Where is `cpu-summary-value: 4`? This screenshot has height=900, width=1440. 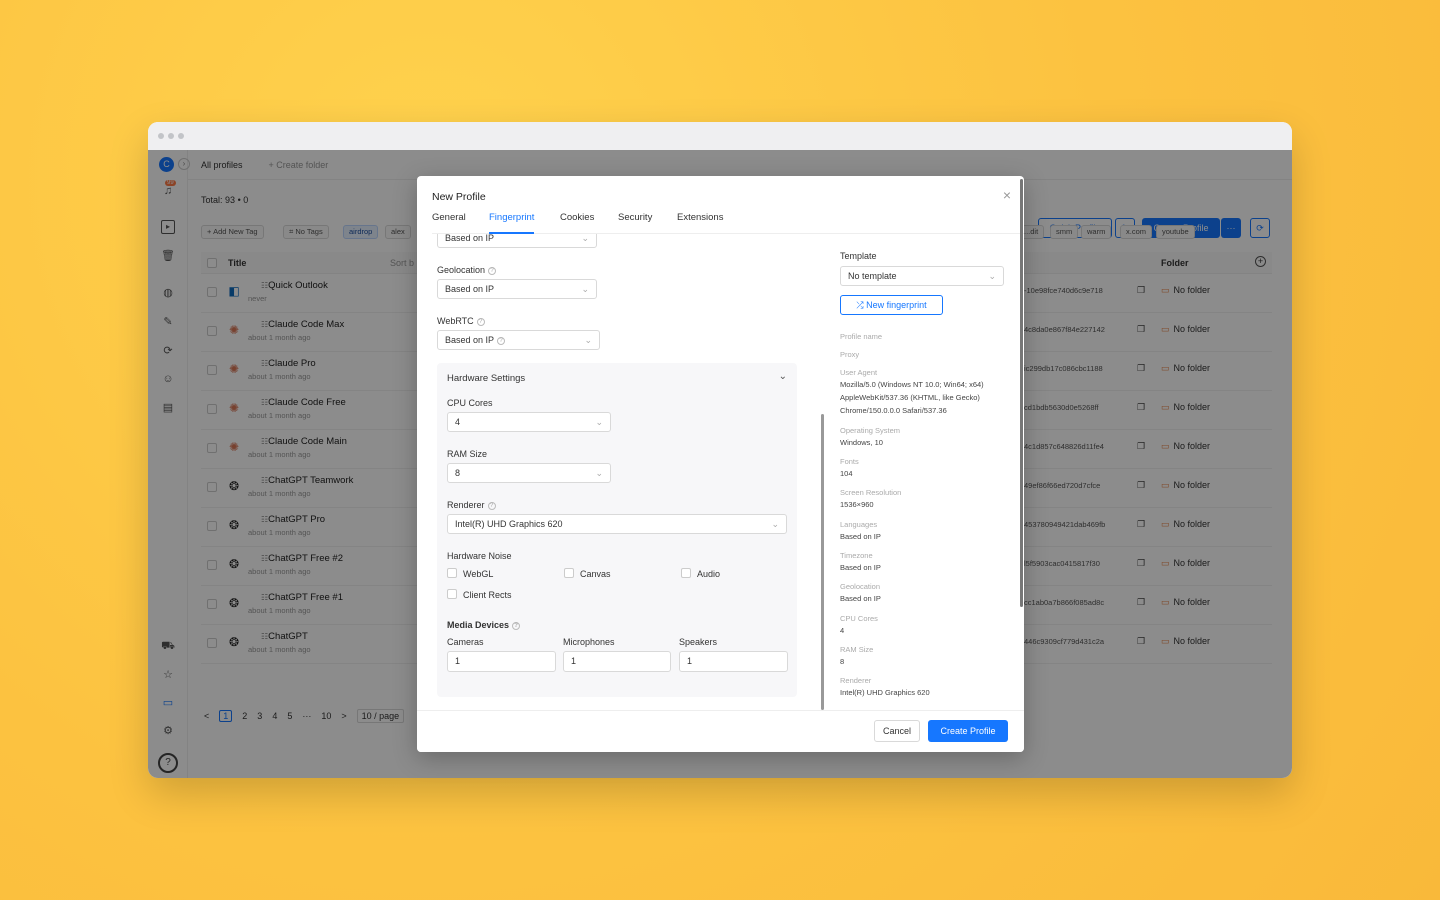
cpu-summary-value: 4 is located at coordinates (842, 630).